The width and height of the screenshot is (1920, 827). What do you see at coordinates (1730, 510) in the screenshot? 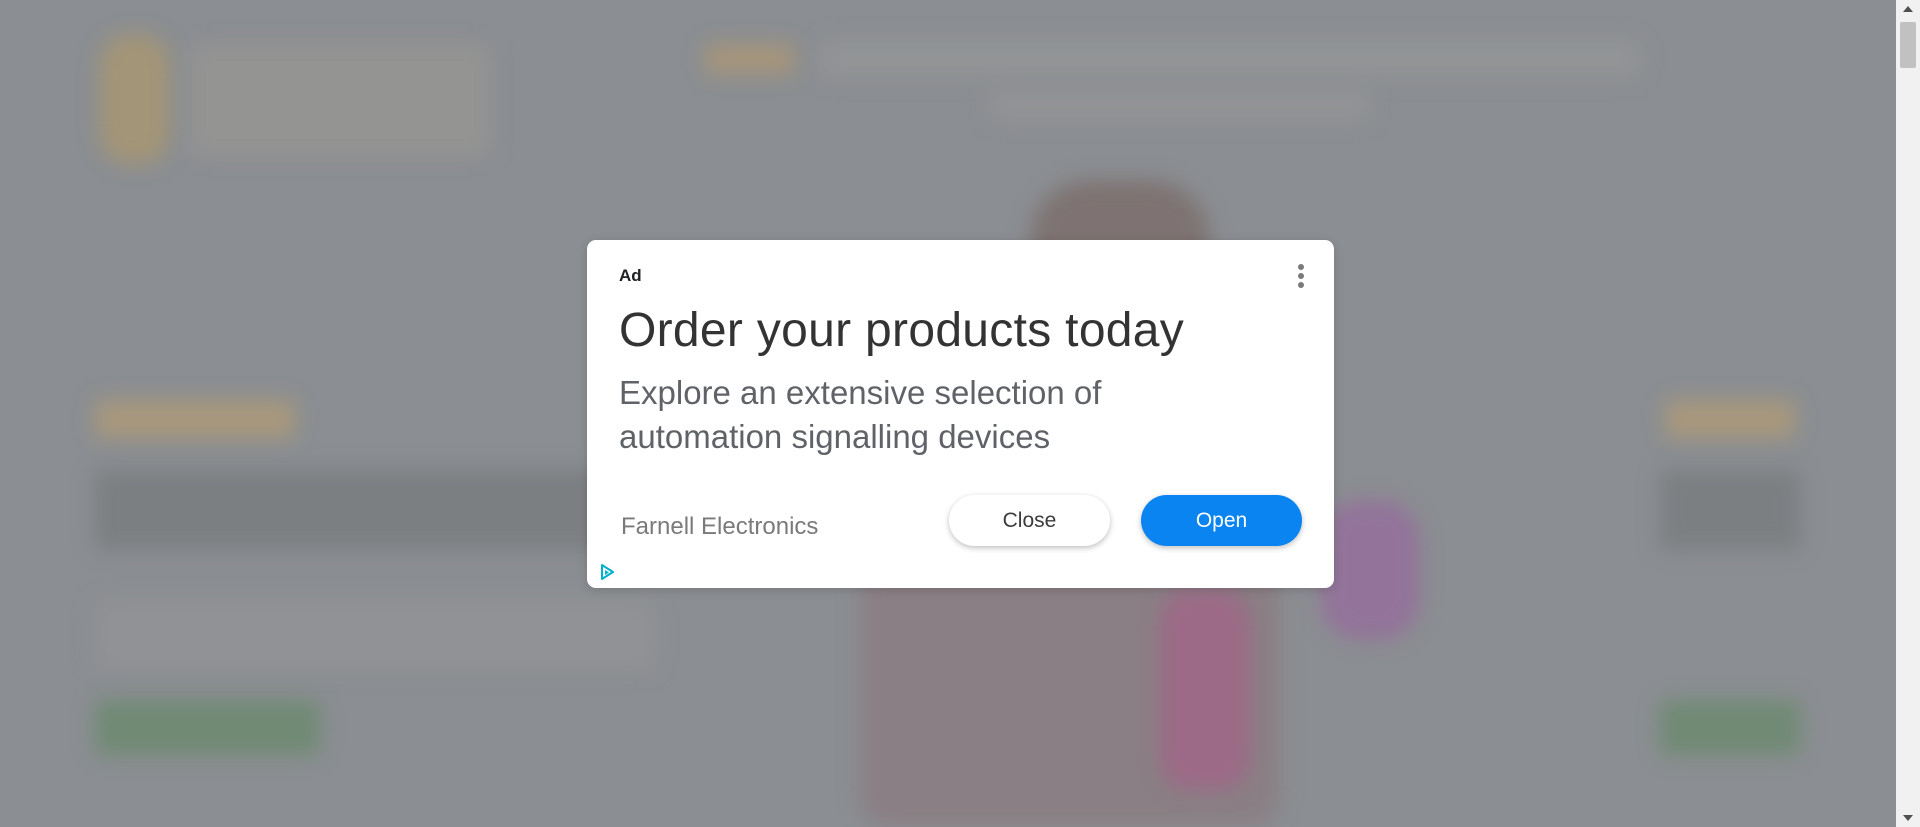
I see `right-card-title` at bounding box center [1730, 510].